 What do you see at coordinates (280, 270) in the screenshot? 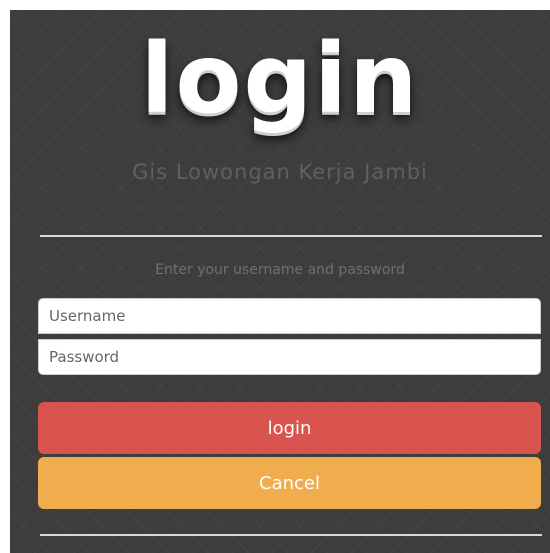
I see `login-hint: Enter your username and password` at bounding box center [280, 270].